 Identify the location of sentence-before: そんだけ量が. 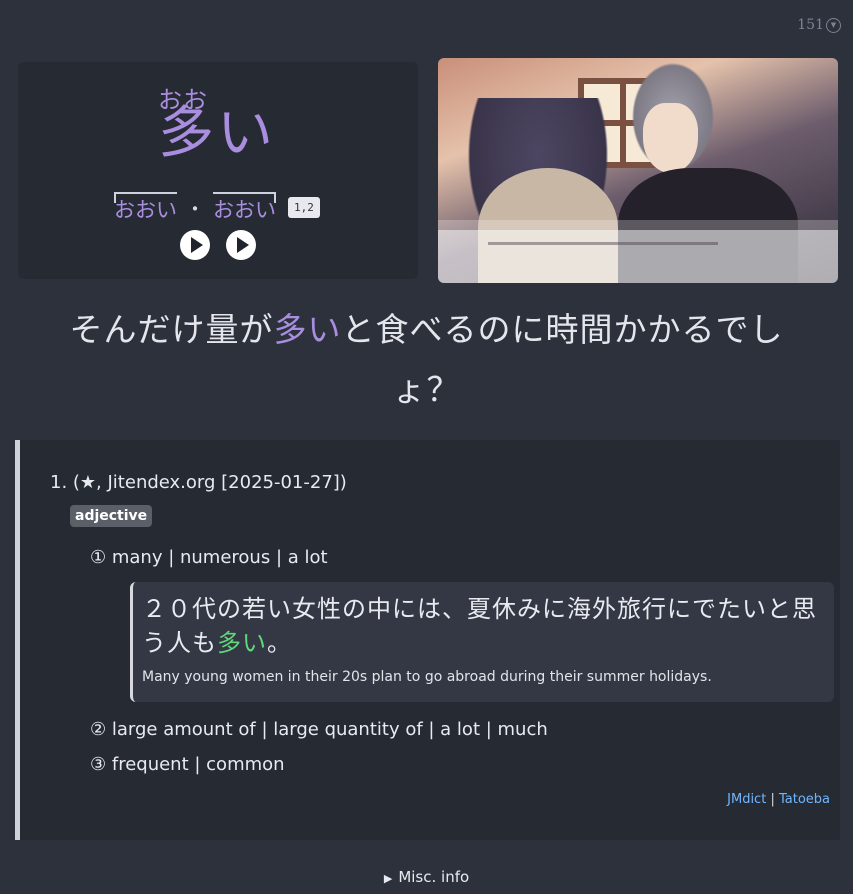
(171, 329).